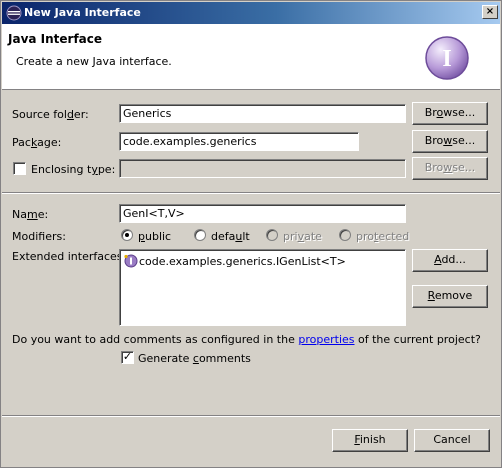 Image resolution: width=502 pixels, height=468 pixels. What do you see at coordinates (452, 440) in the screenshot?
I see `cancel-button: Cancel` at bounding box center [452, 440].